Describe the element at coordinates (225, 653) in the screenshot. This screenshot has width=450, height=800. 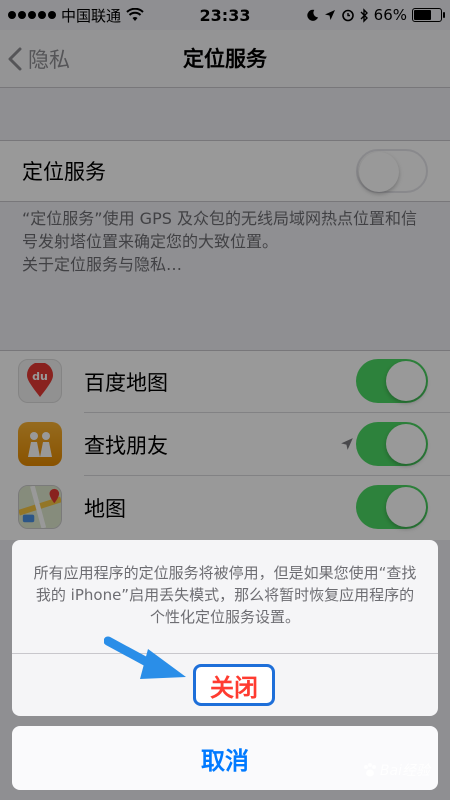
I see `action-sheet-divider` at that location.